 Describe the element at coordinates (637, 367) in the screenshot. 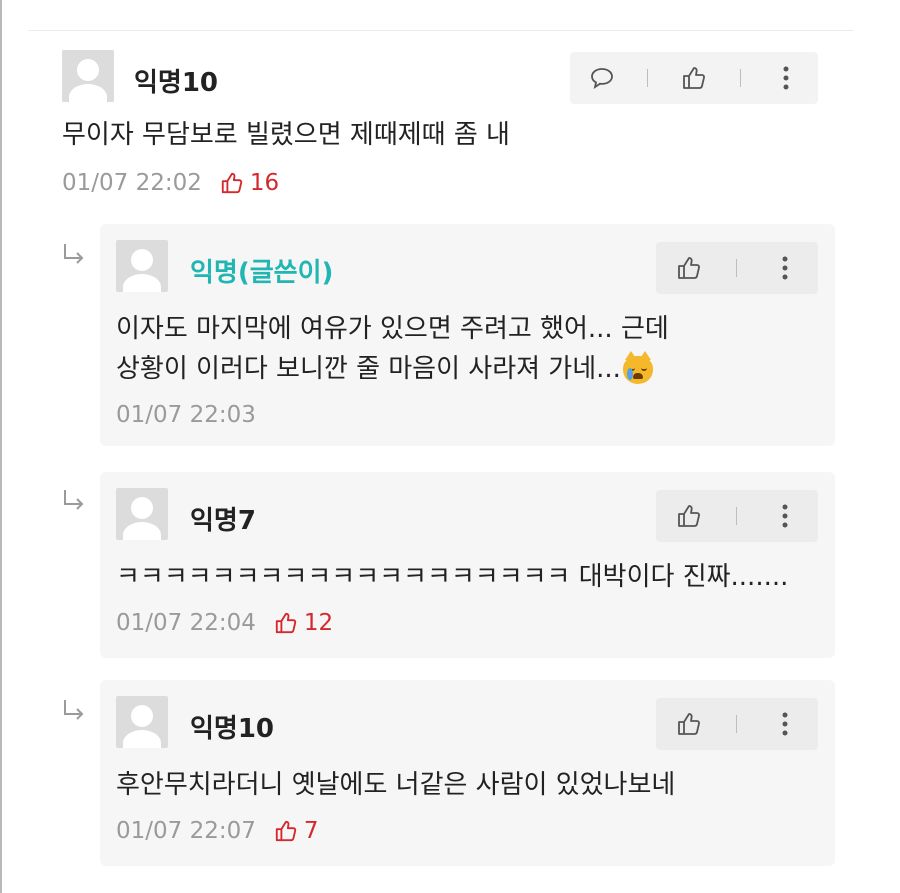

I see `crying-cat-emoji` at that location.